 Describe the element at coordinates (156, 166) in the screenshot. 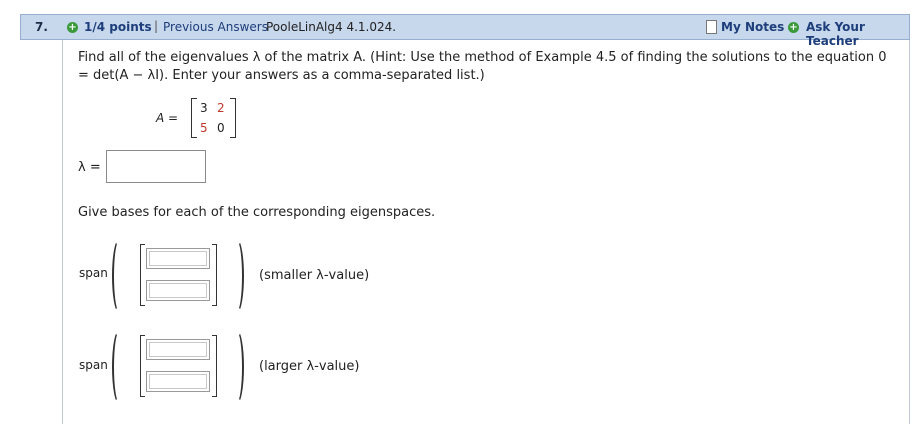

I see `eigenvalues-input` at that location.